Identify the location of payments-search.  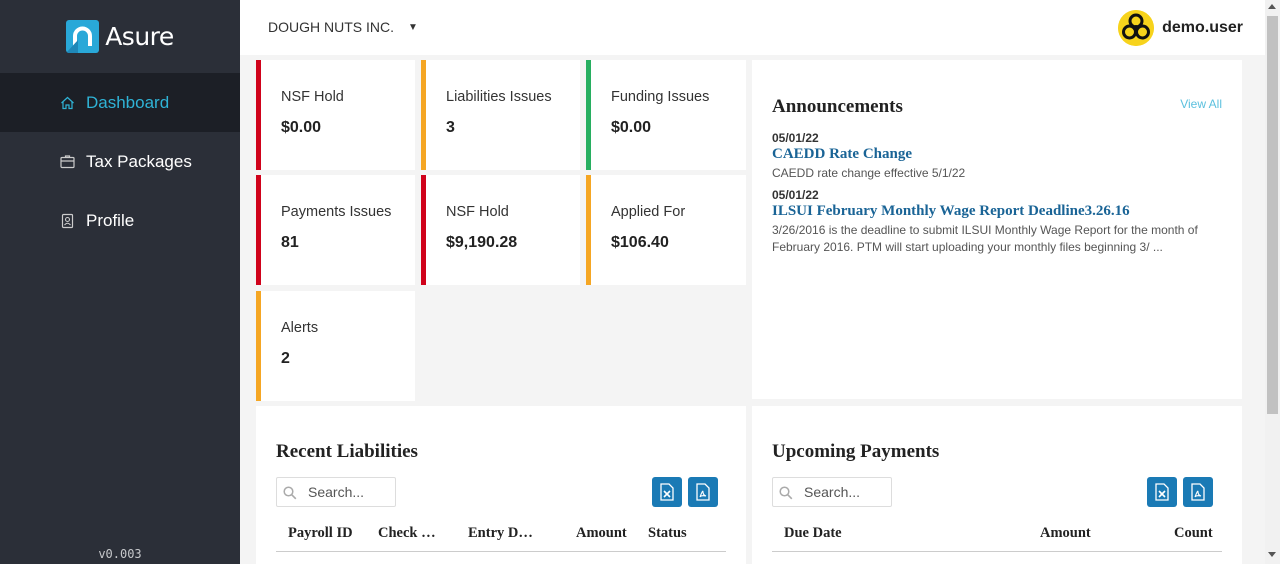
(832, 492).